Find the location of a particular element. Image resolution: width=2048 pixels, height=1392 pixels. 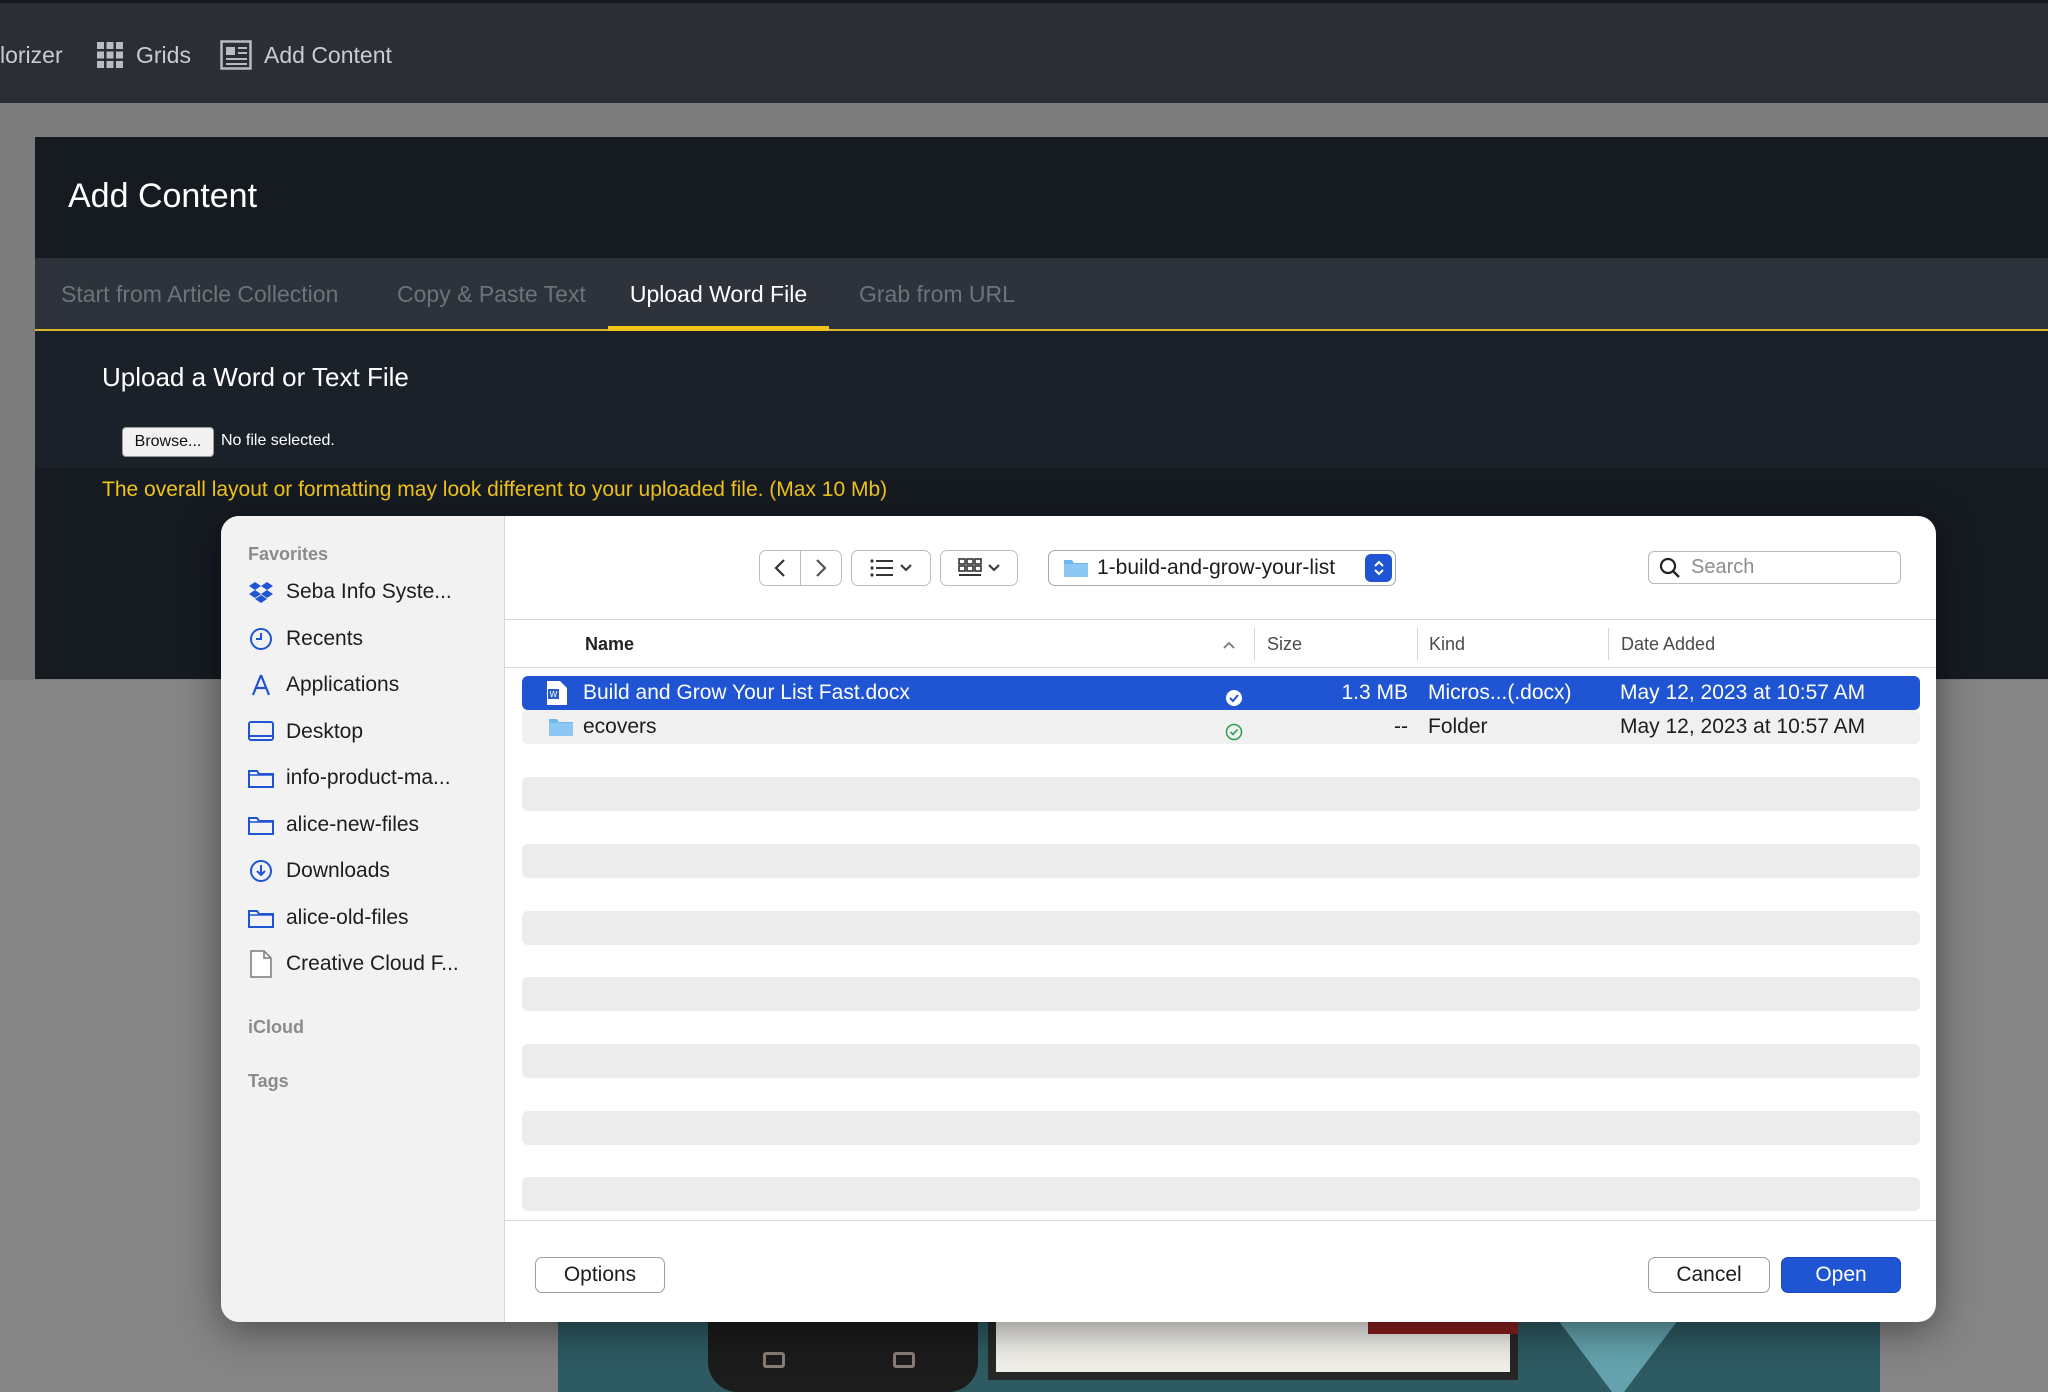

sidebar-item-alice-old-files: alice-old-files is located at coordinates (328, 918).